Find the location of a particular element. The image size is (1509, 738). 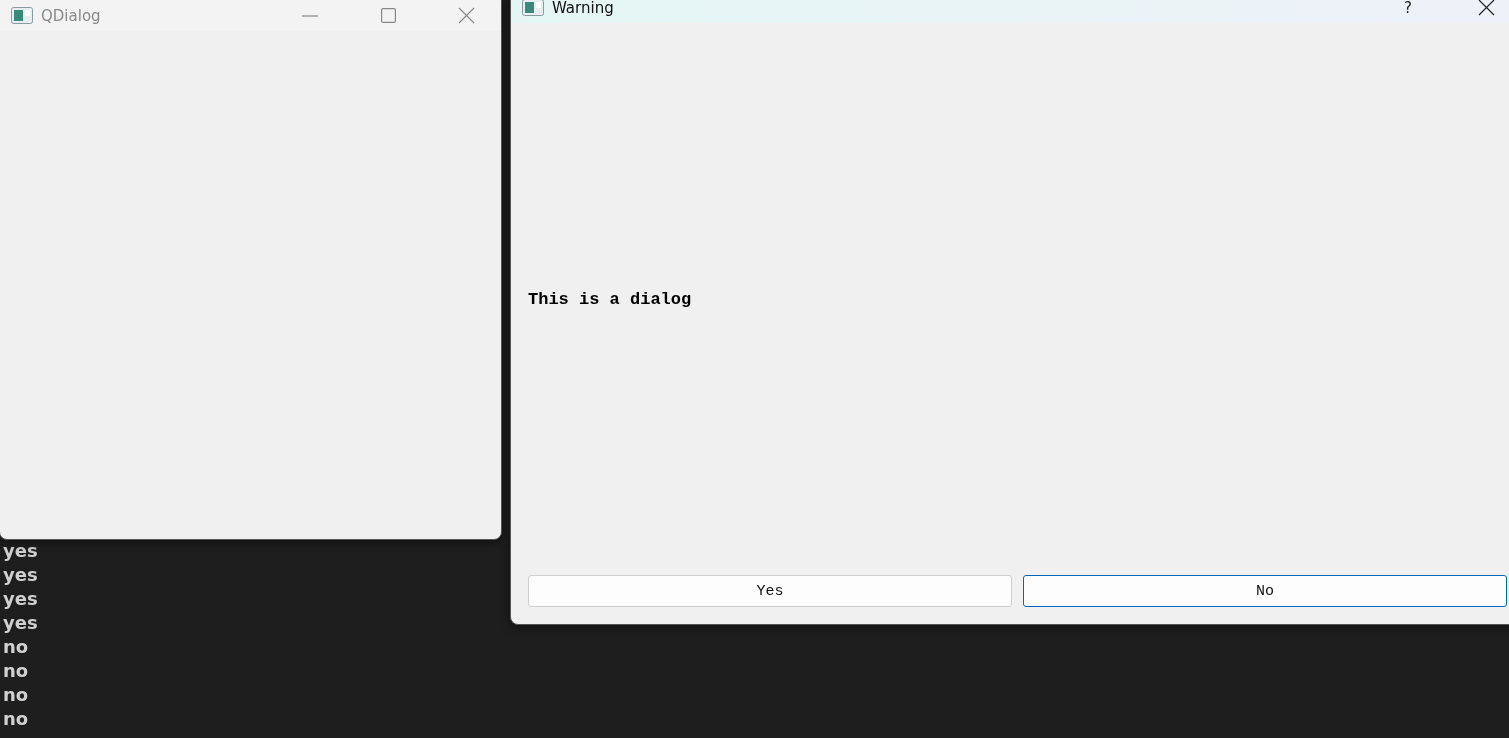

window-title: QDialog is located at coordinates (71, 15).